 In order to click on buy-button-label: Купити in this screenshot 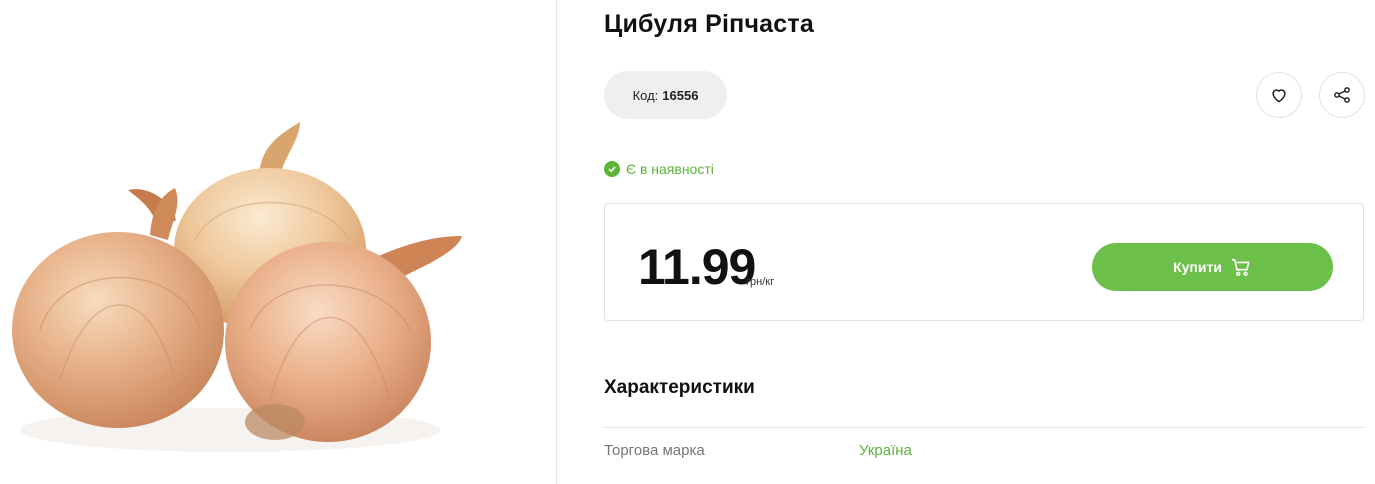, I will do `click(1197, 267)`.